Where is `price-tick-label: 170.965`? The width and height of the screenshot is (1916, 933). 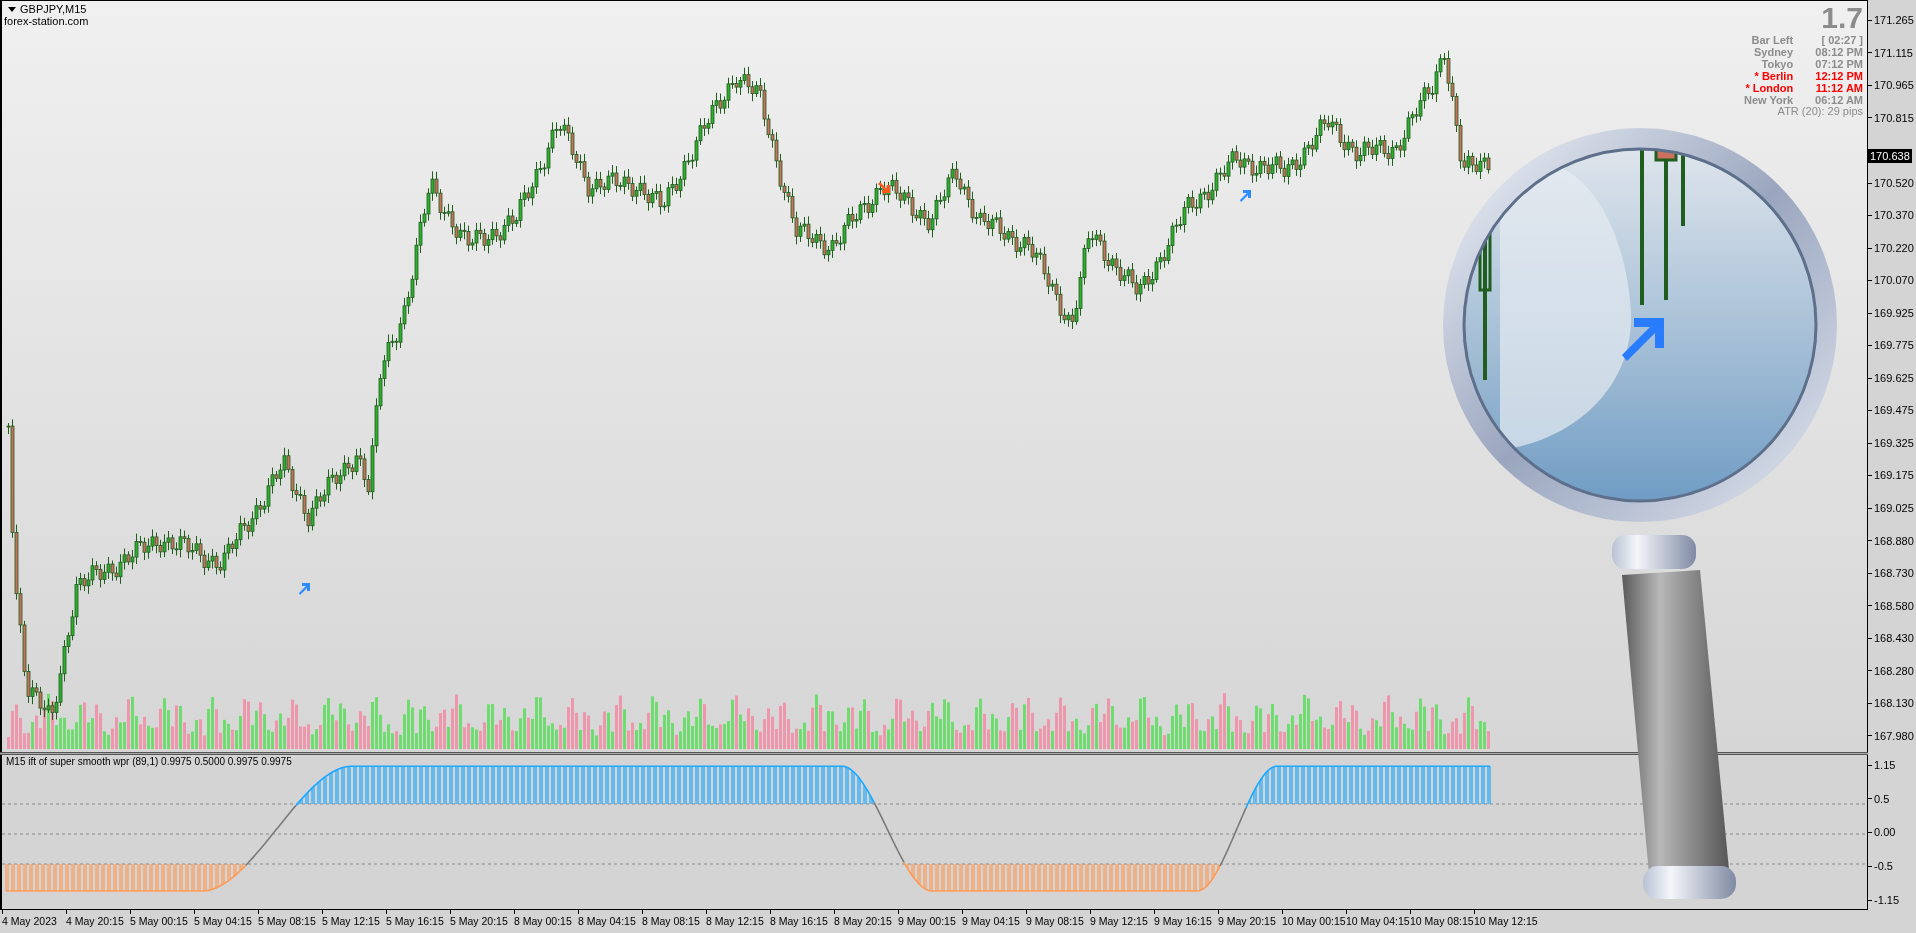
price-tick-label: 170.965 is located at coordinates (1894, 86).